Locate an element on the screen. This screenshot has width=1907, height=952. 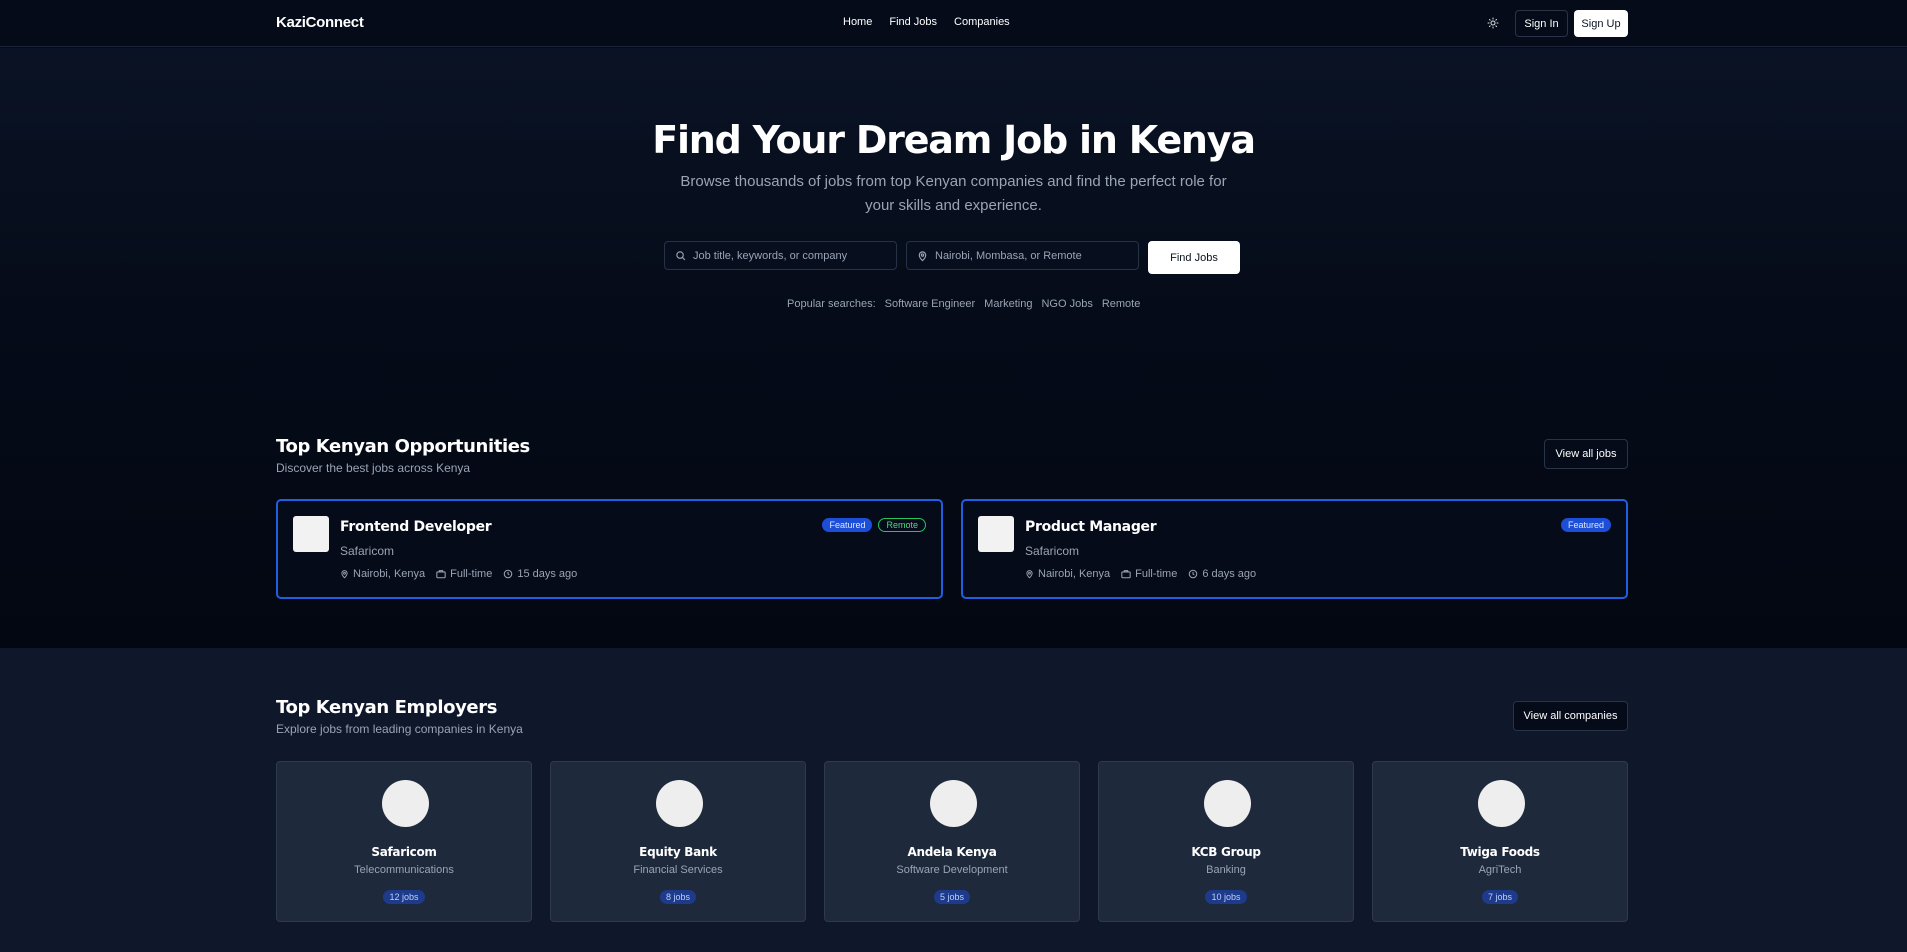
employers-section-title: Top Kenyan Employers is located at coordinates (387, 707).